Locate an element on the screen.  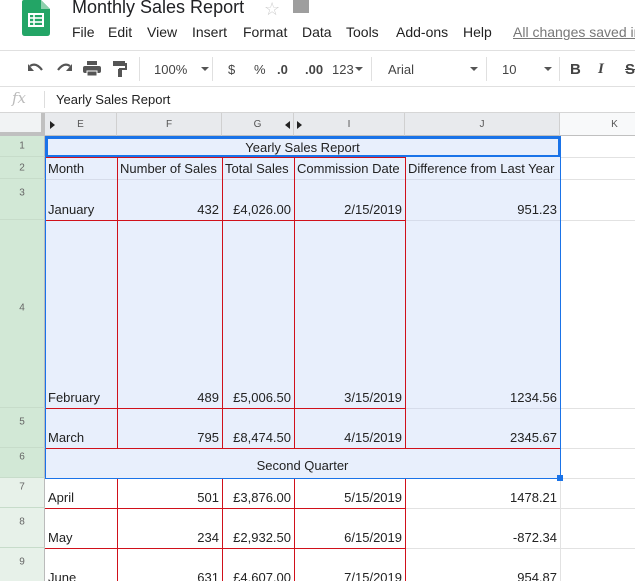
cell-total-sales: £3,876.00 is located at coordinates (258, 493).